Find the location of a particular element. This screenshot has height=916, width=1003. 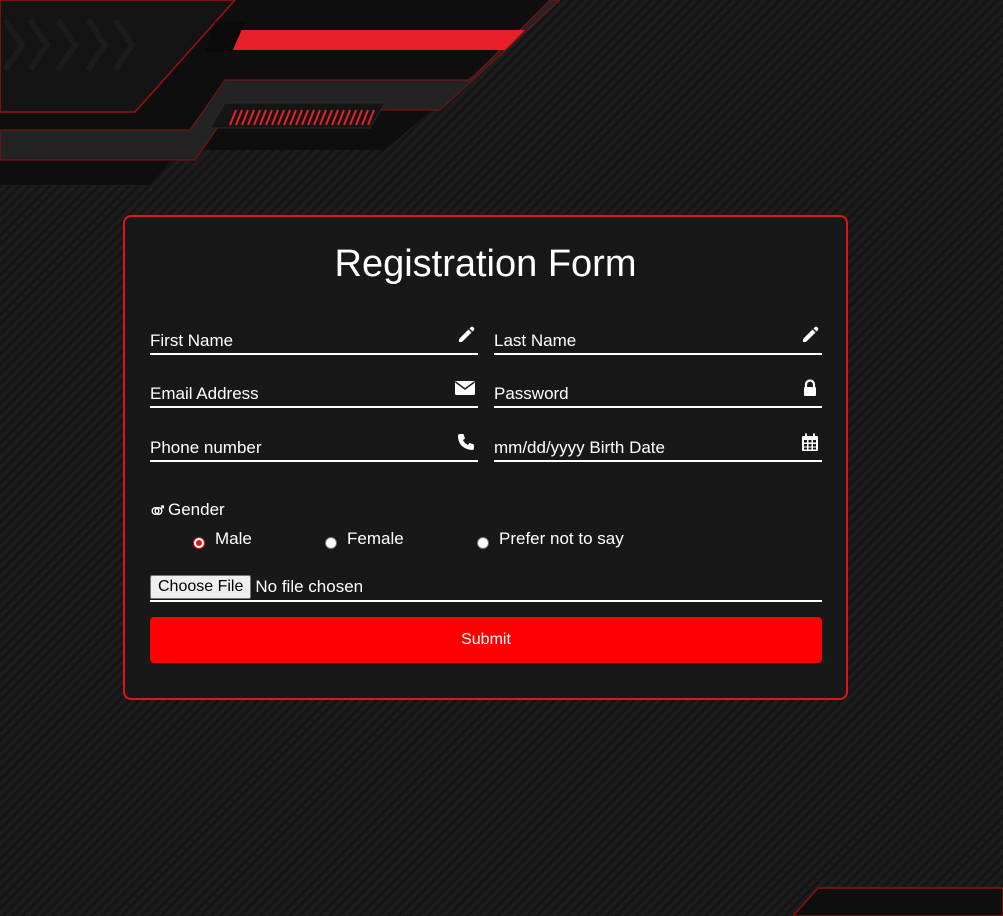

submit-button: Submit is located at coordinates (486, 640).